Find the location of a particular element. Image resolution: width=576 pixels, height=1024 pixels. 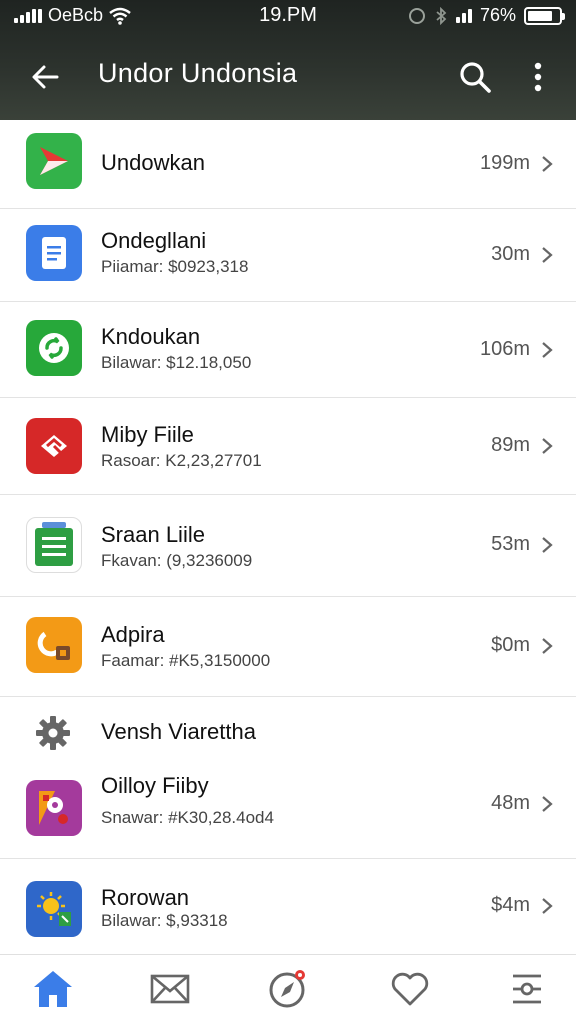

weather-icon is located at coordinates (54, 909).